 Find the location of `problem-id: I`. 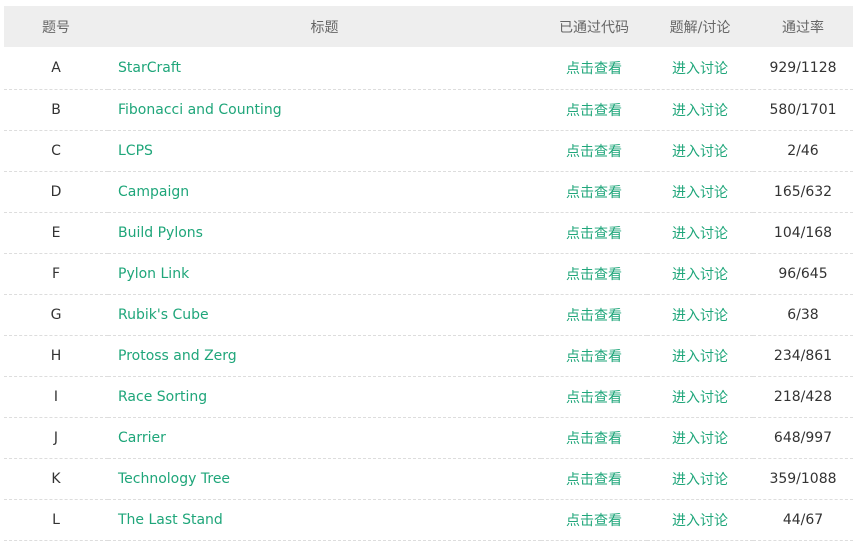

problem-id: I is located at coordinates (56, 396).